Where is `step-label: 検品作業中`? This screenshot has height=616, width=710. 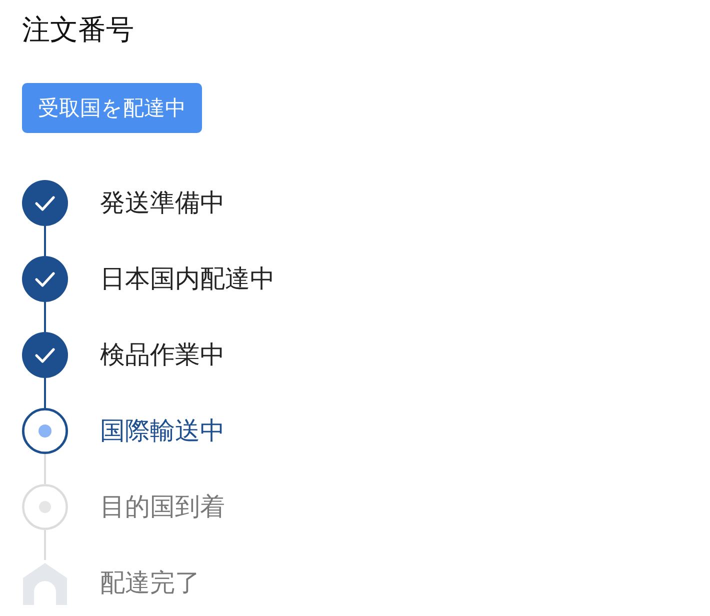 step-label: 検品作業中 is located at coordinates (162, 355).